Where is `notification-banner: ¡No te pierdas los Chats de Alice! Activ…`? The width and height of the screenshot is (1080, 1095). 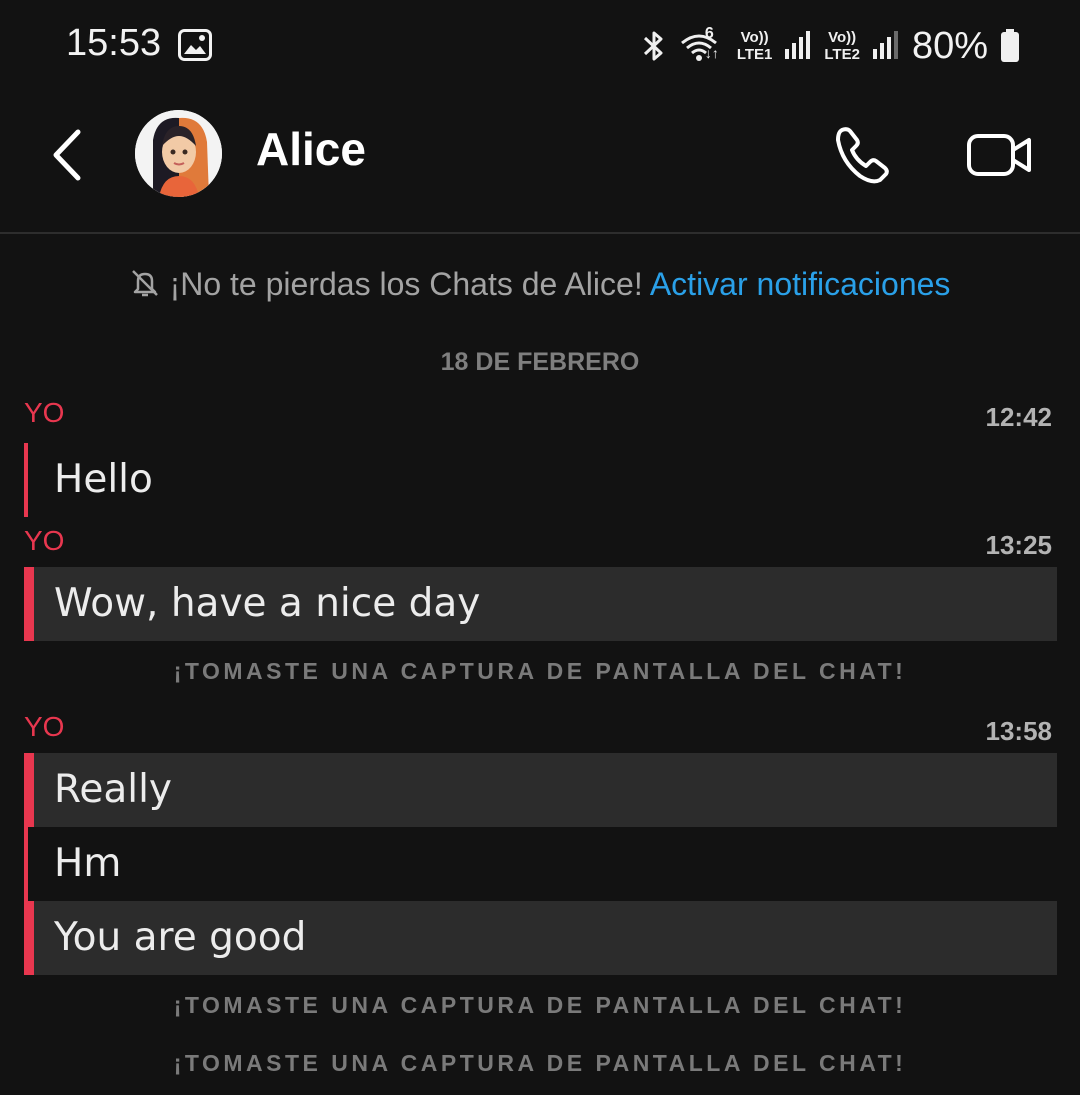 notification-banner: ¡No te pierdas los Chats de Alice! Activ… is located at coordinates (540, 284).